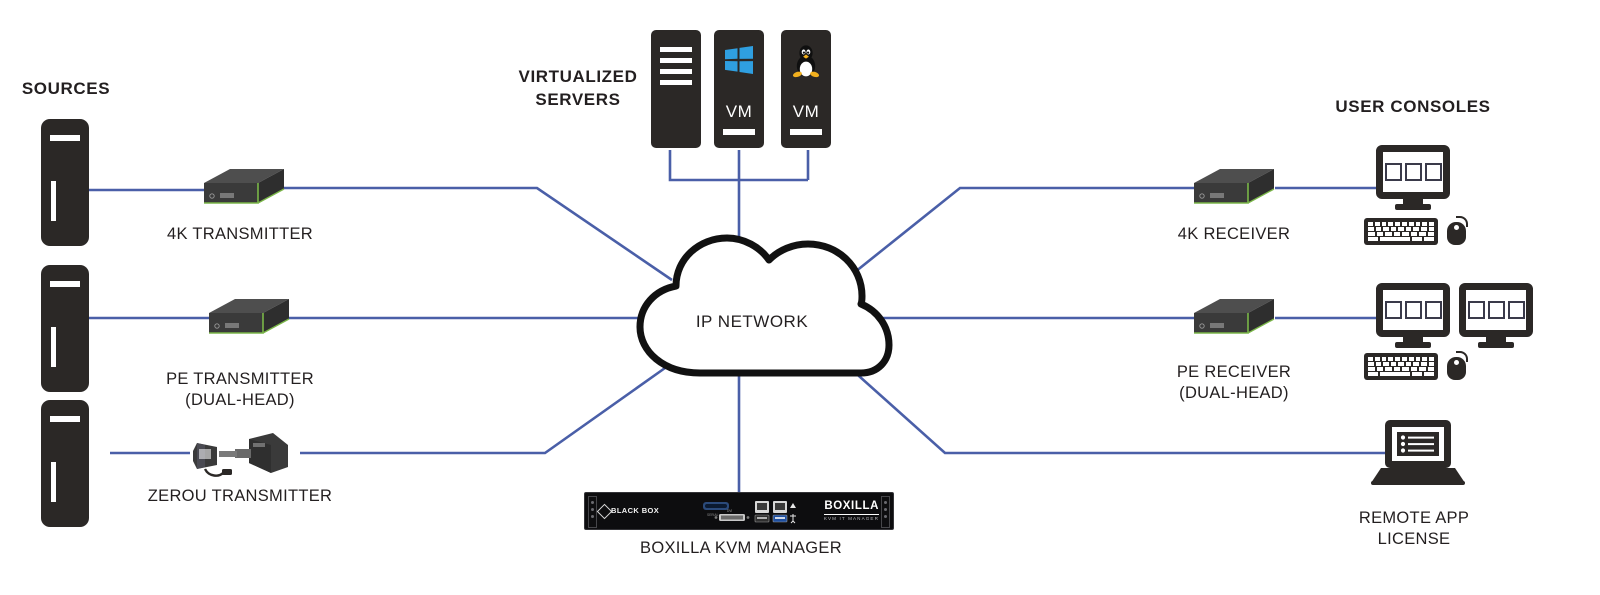 The width and height of the screenshot is (1600, 595). I want to click on server-windows-vm: VM, so click(739, 89).